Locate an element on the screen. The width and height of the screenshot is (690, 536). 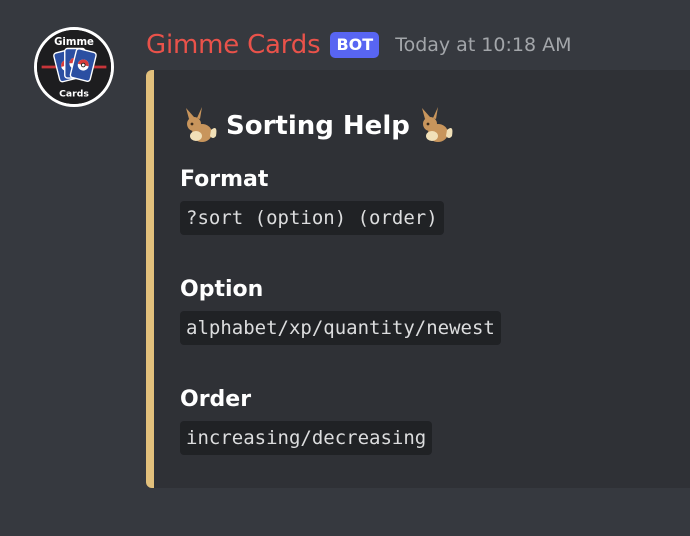
field-value-order: increasing/decreasing is located at coordinates (306, 438).